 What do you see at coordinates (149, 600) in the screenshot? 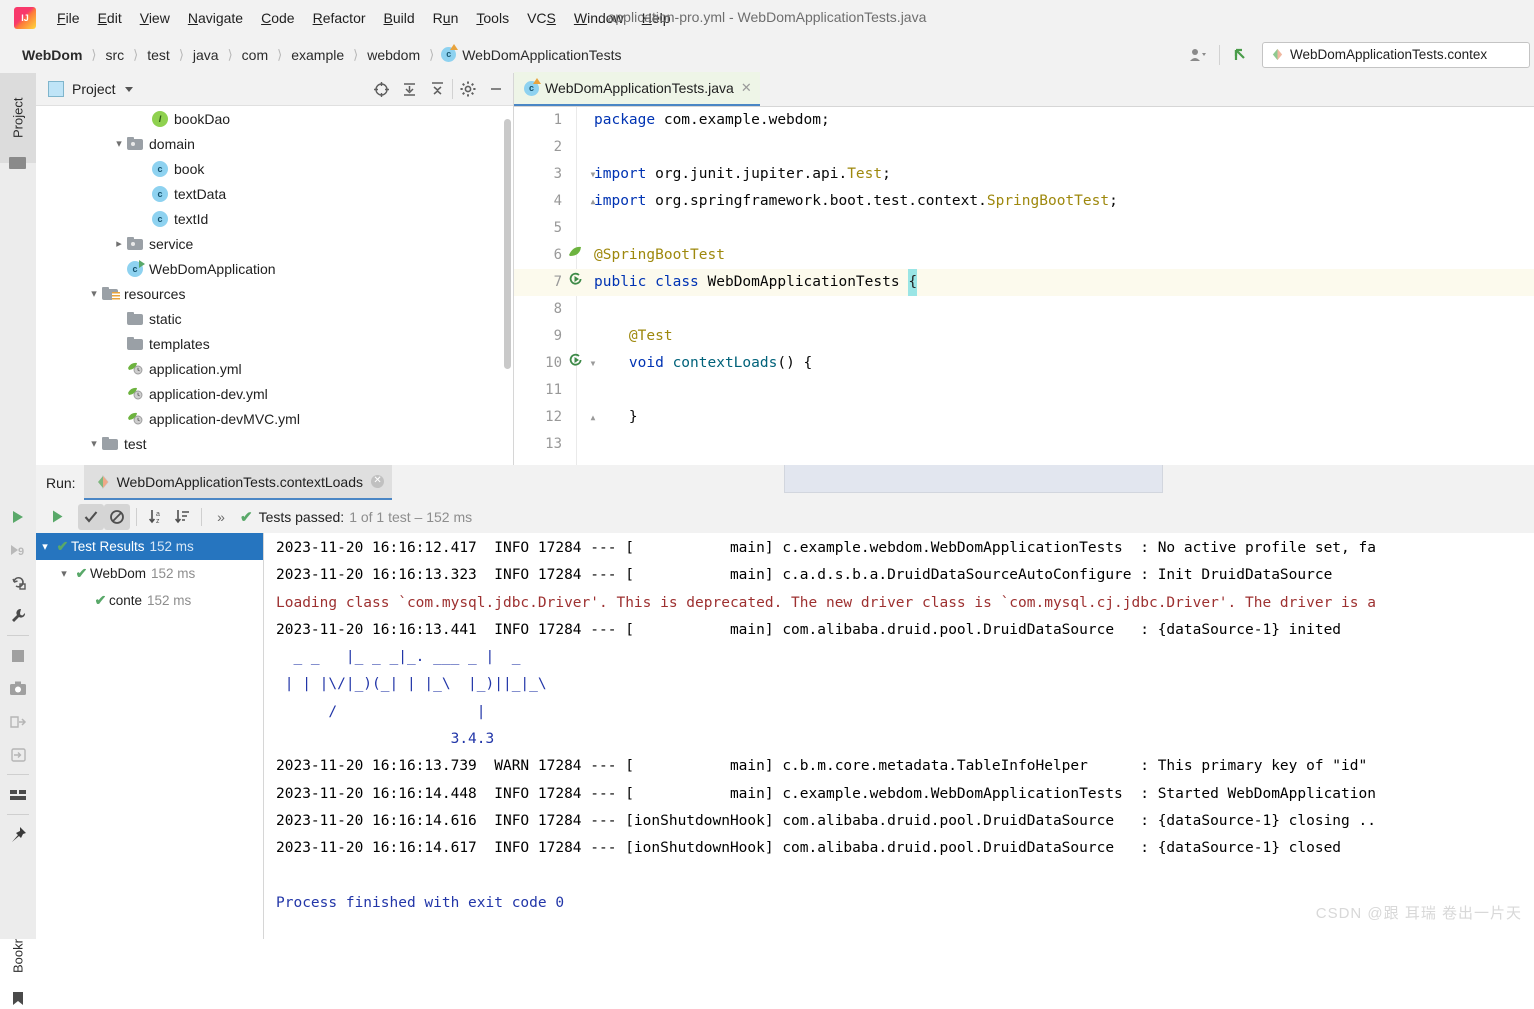
I see `test-tree-item: ✔ conte 152 ms` at bounding box center [149, 600].